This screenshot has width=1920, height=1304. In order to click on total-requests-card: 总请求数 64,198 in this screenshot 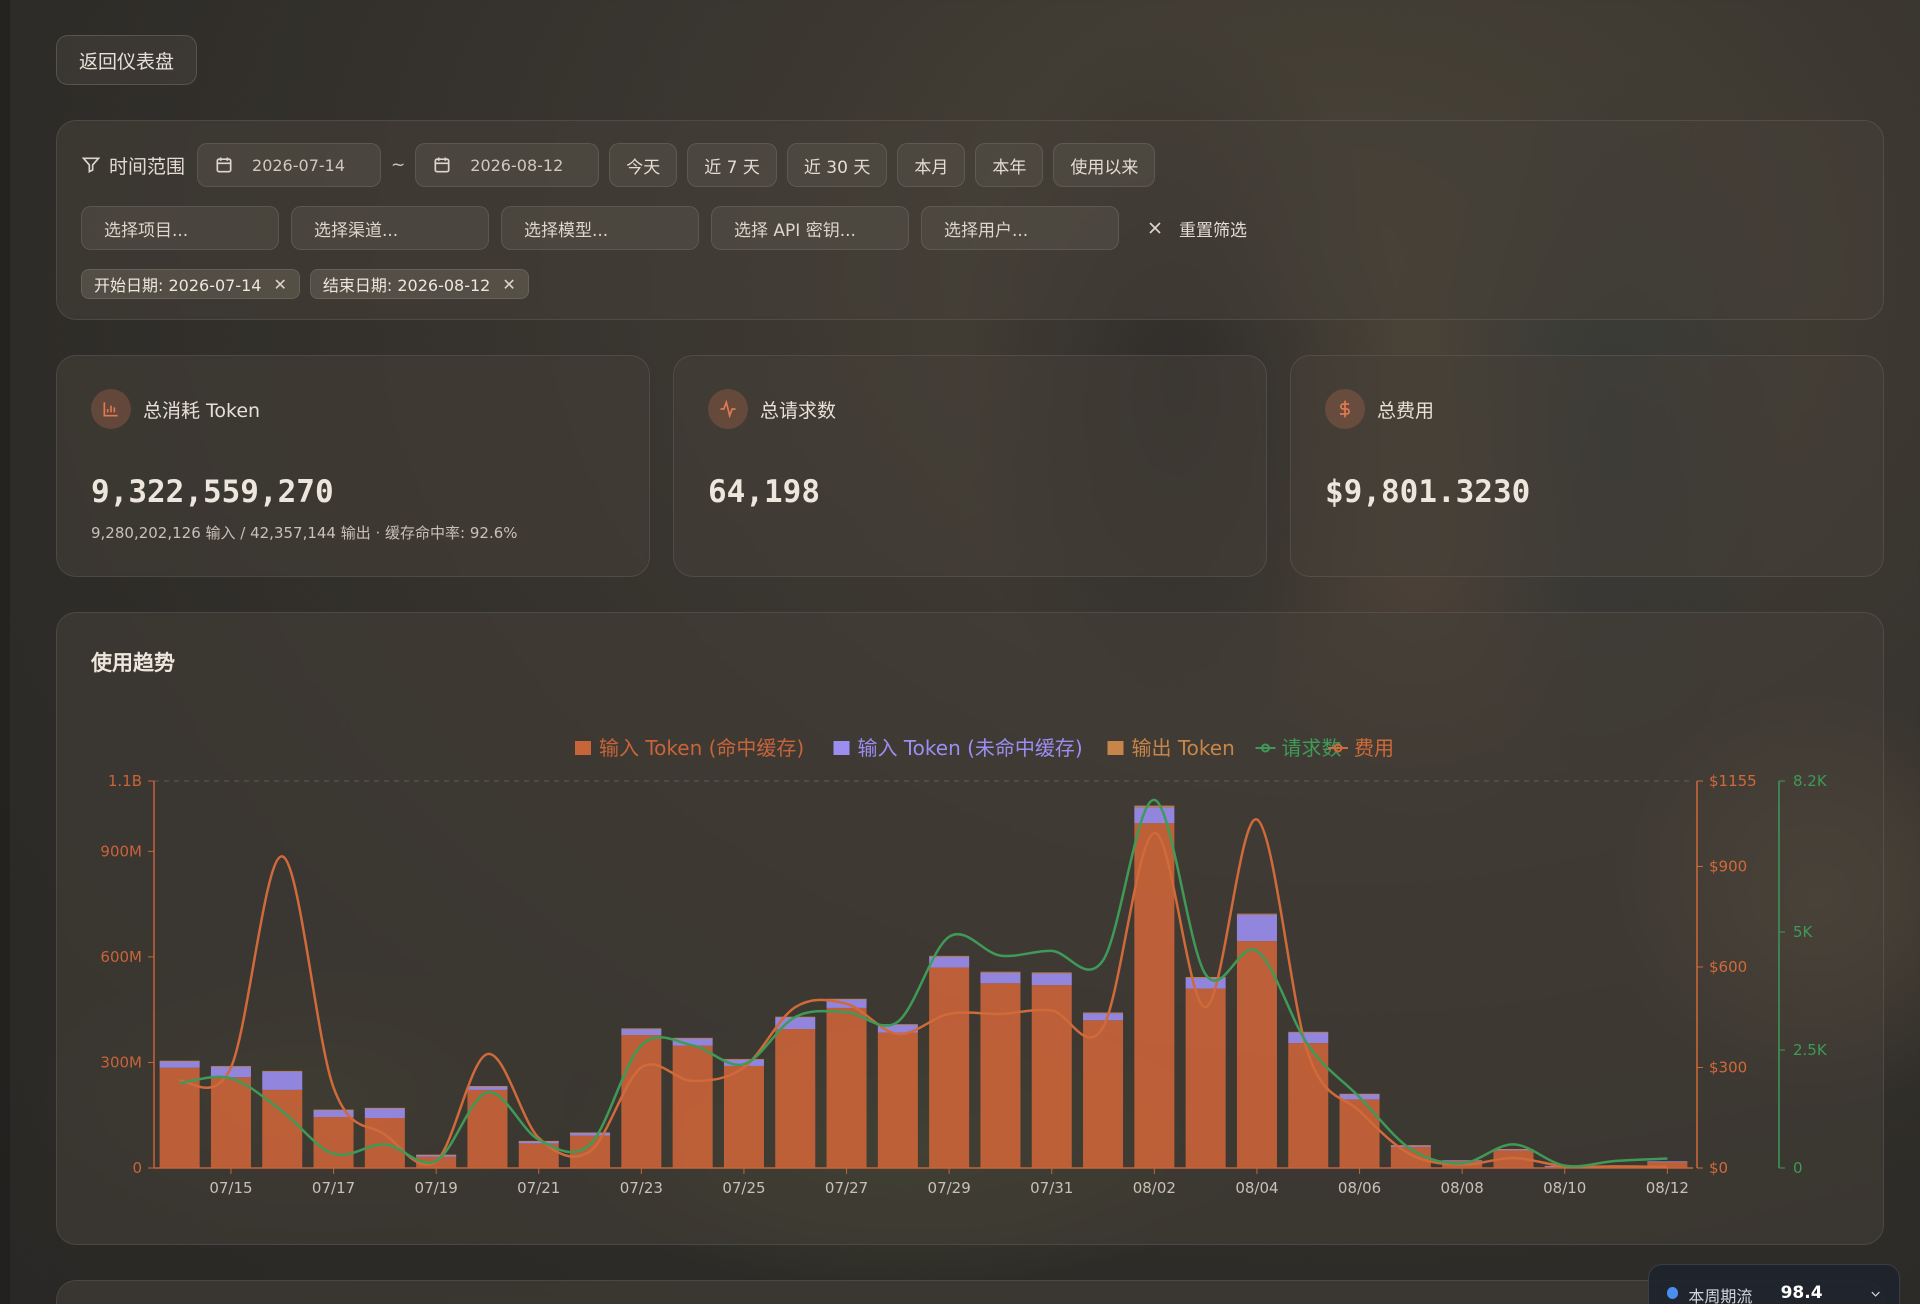, I will do `click(970, 466)`.